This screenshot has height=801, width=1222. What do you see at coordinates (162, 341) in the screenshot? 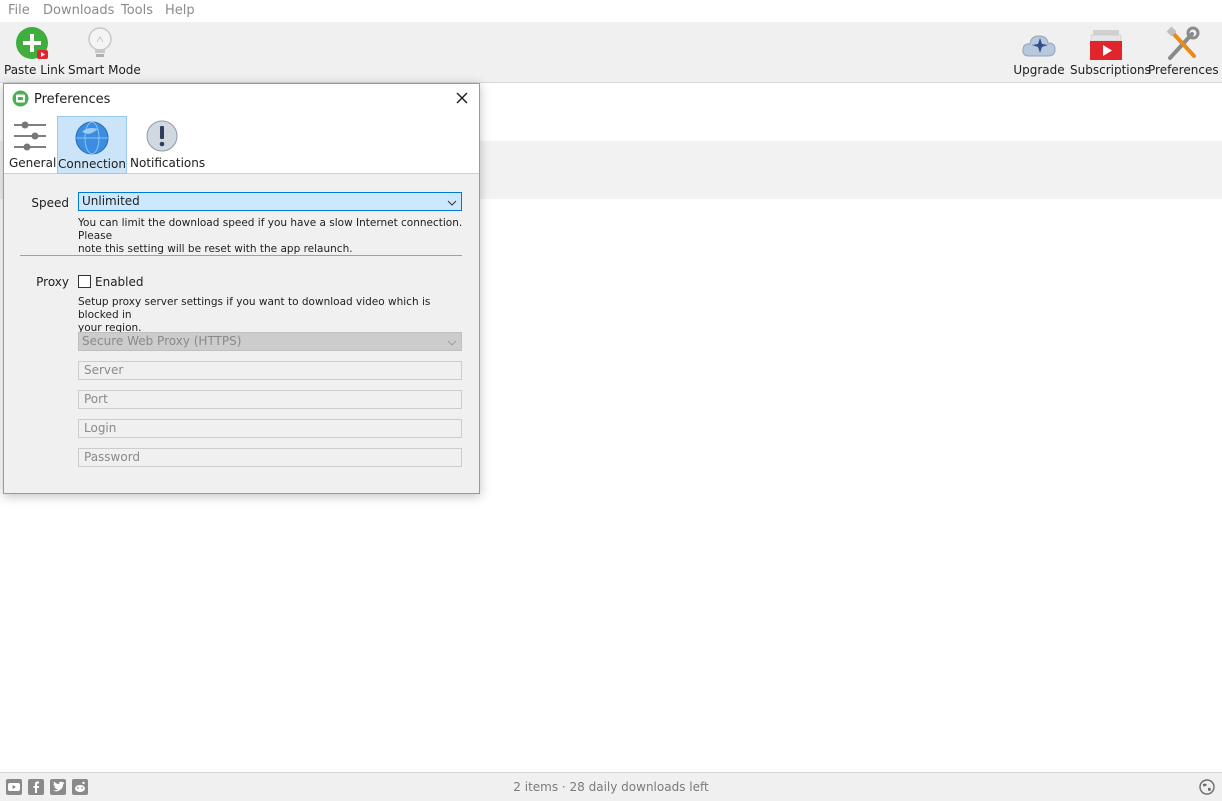
I see `proxy-type-value: Secure Web Proxy (HTTPS)` at bounding box center [162, 341].